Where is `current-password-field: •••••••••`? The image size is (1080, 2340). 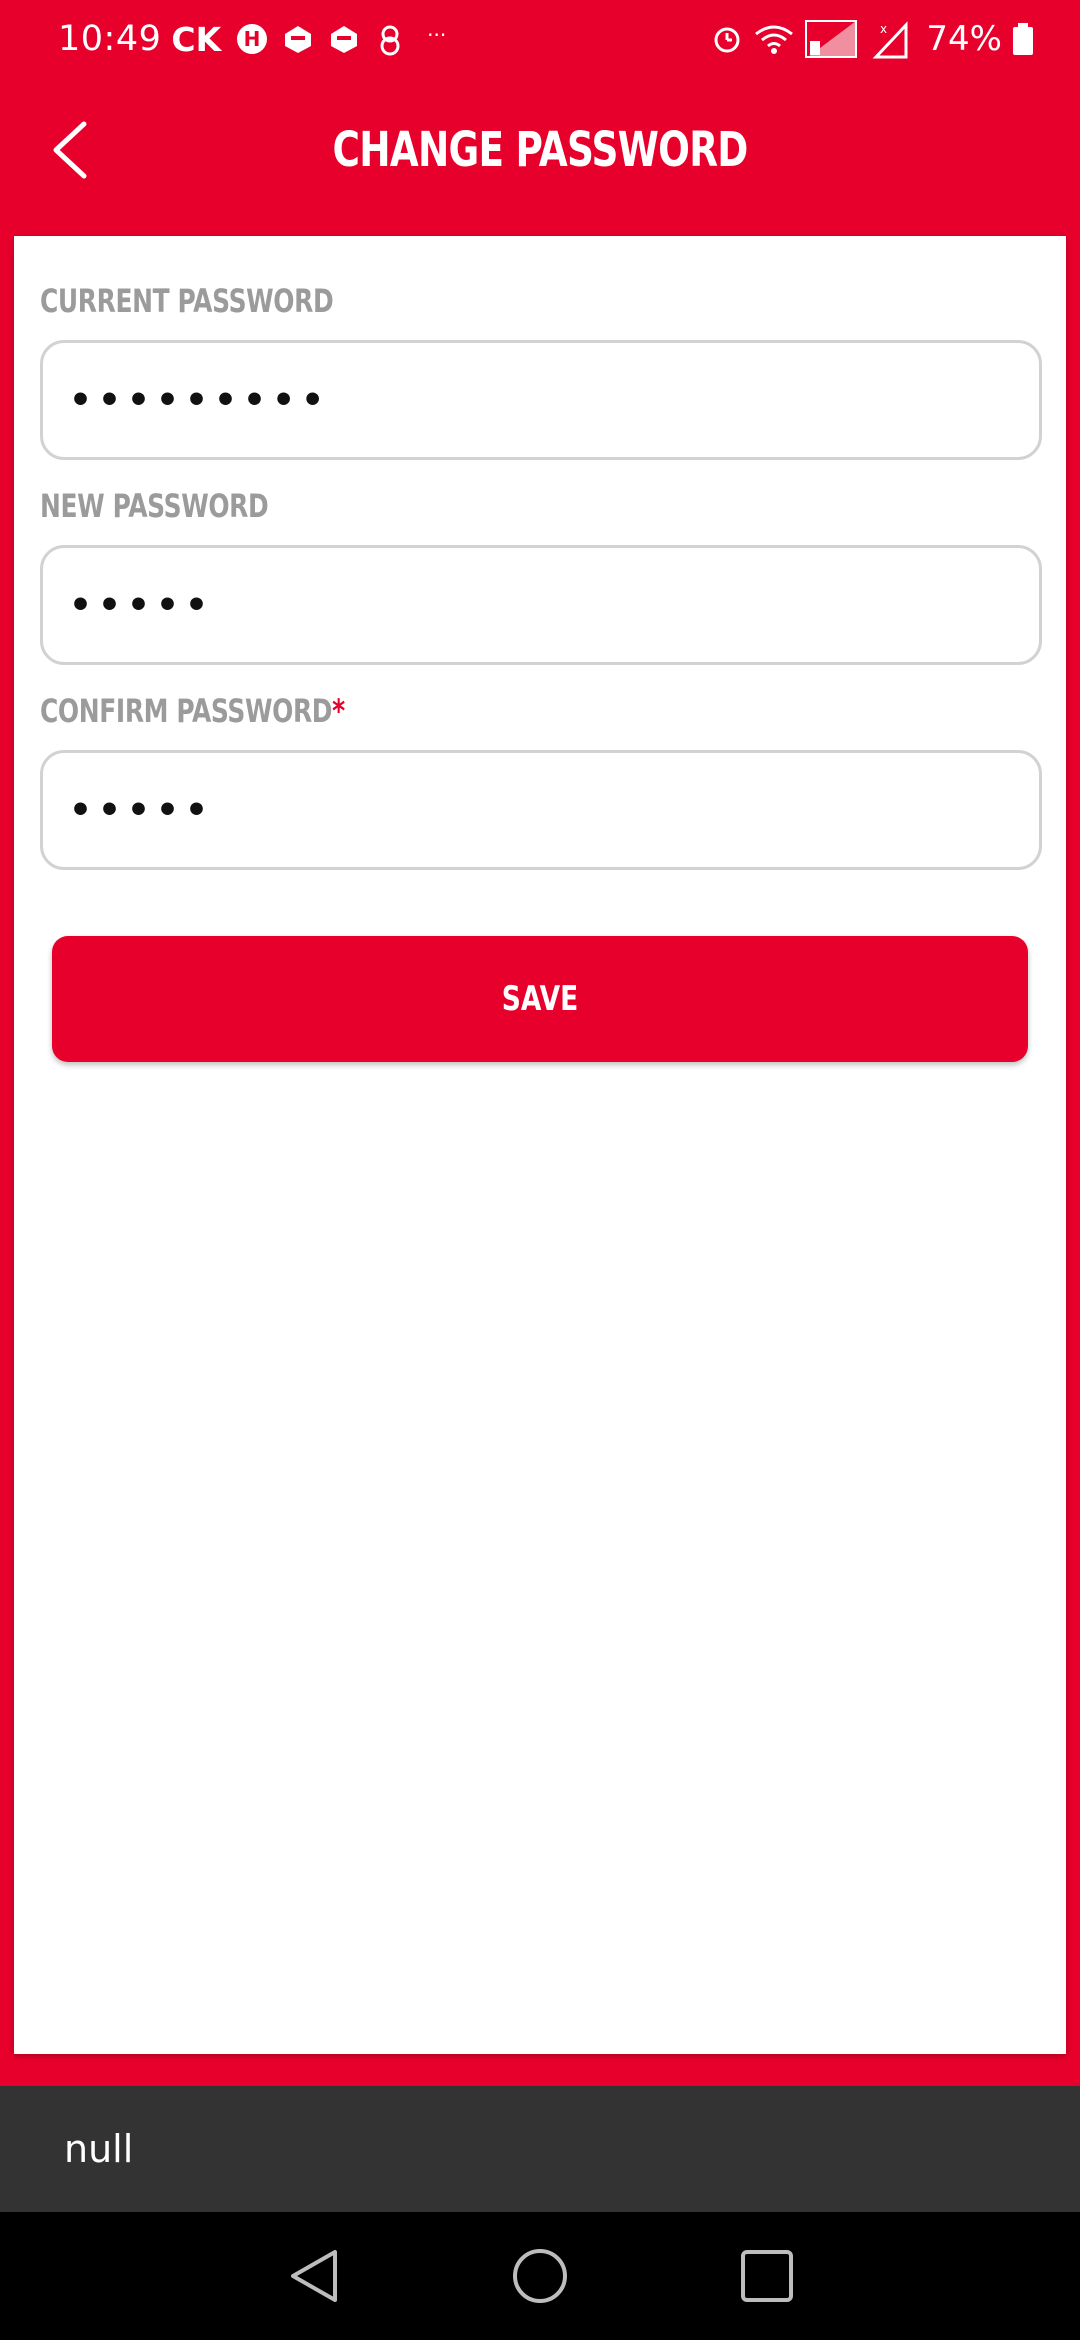
current-password-field: ••••••••• is located at coordinates (541, 400).